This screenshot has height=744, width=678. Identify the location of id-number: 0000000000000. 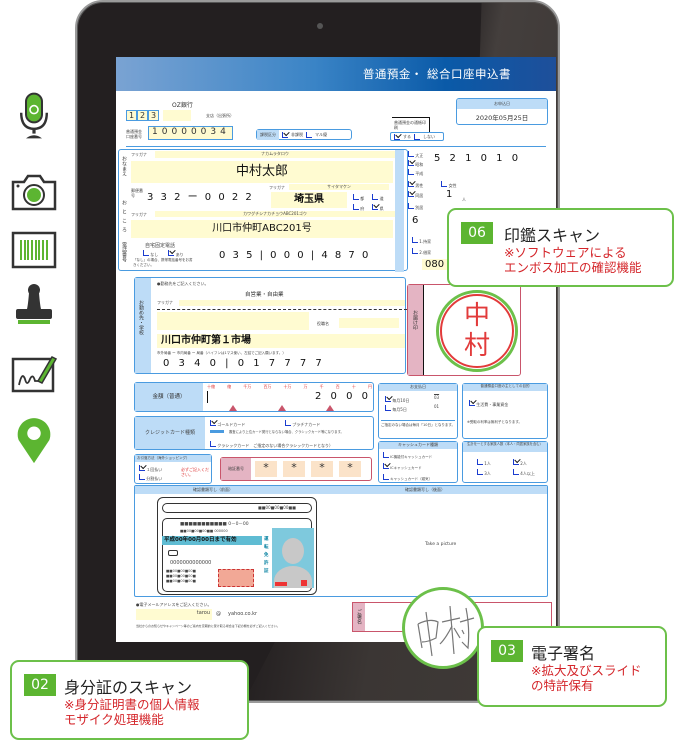
(191, 563).